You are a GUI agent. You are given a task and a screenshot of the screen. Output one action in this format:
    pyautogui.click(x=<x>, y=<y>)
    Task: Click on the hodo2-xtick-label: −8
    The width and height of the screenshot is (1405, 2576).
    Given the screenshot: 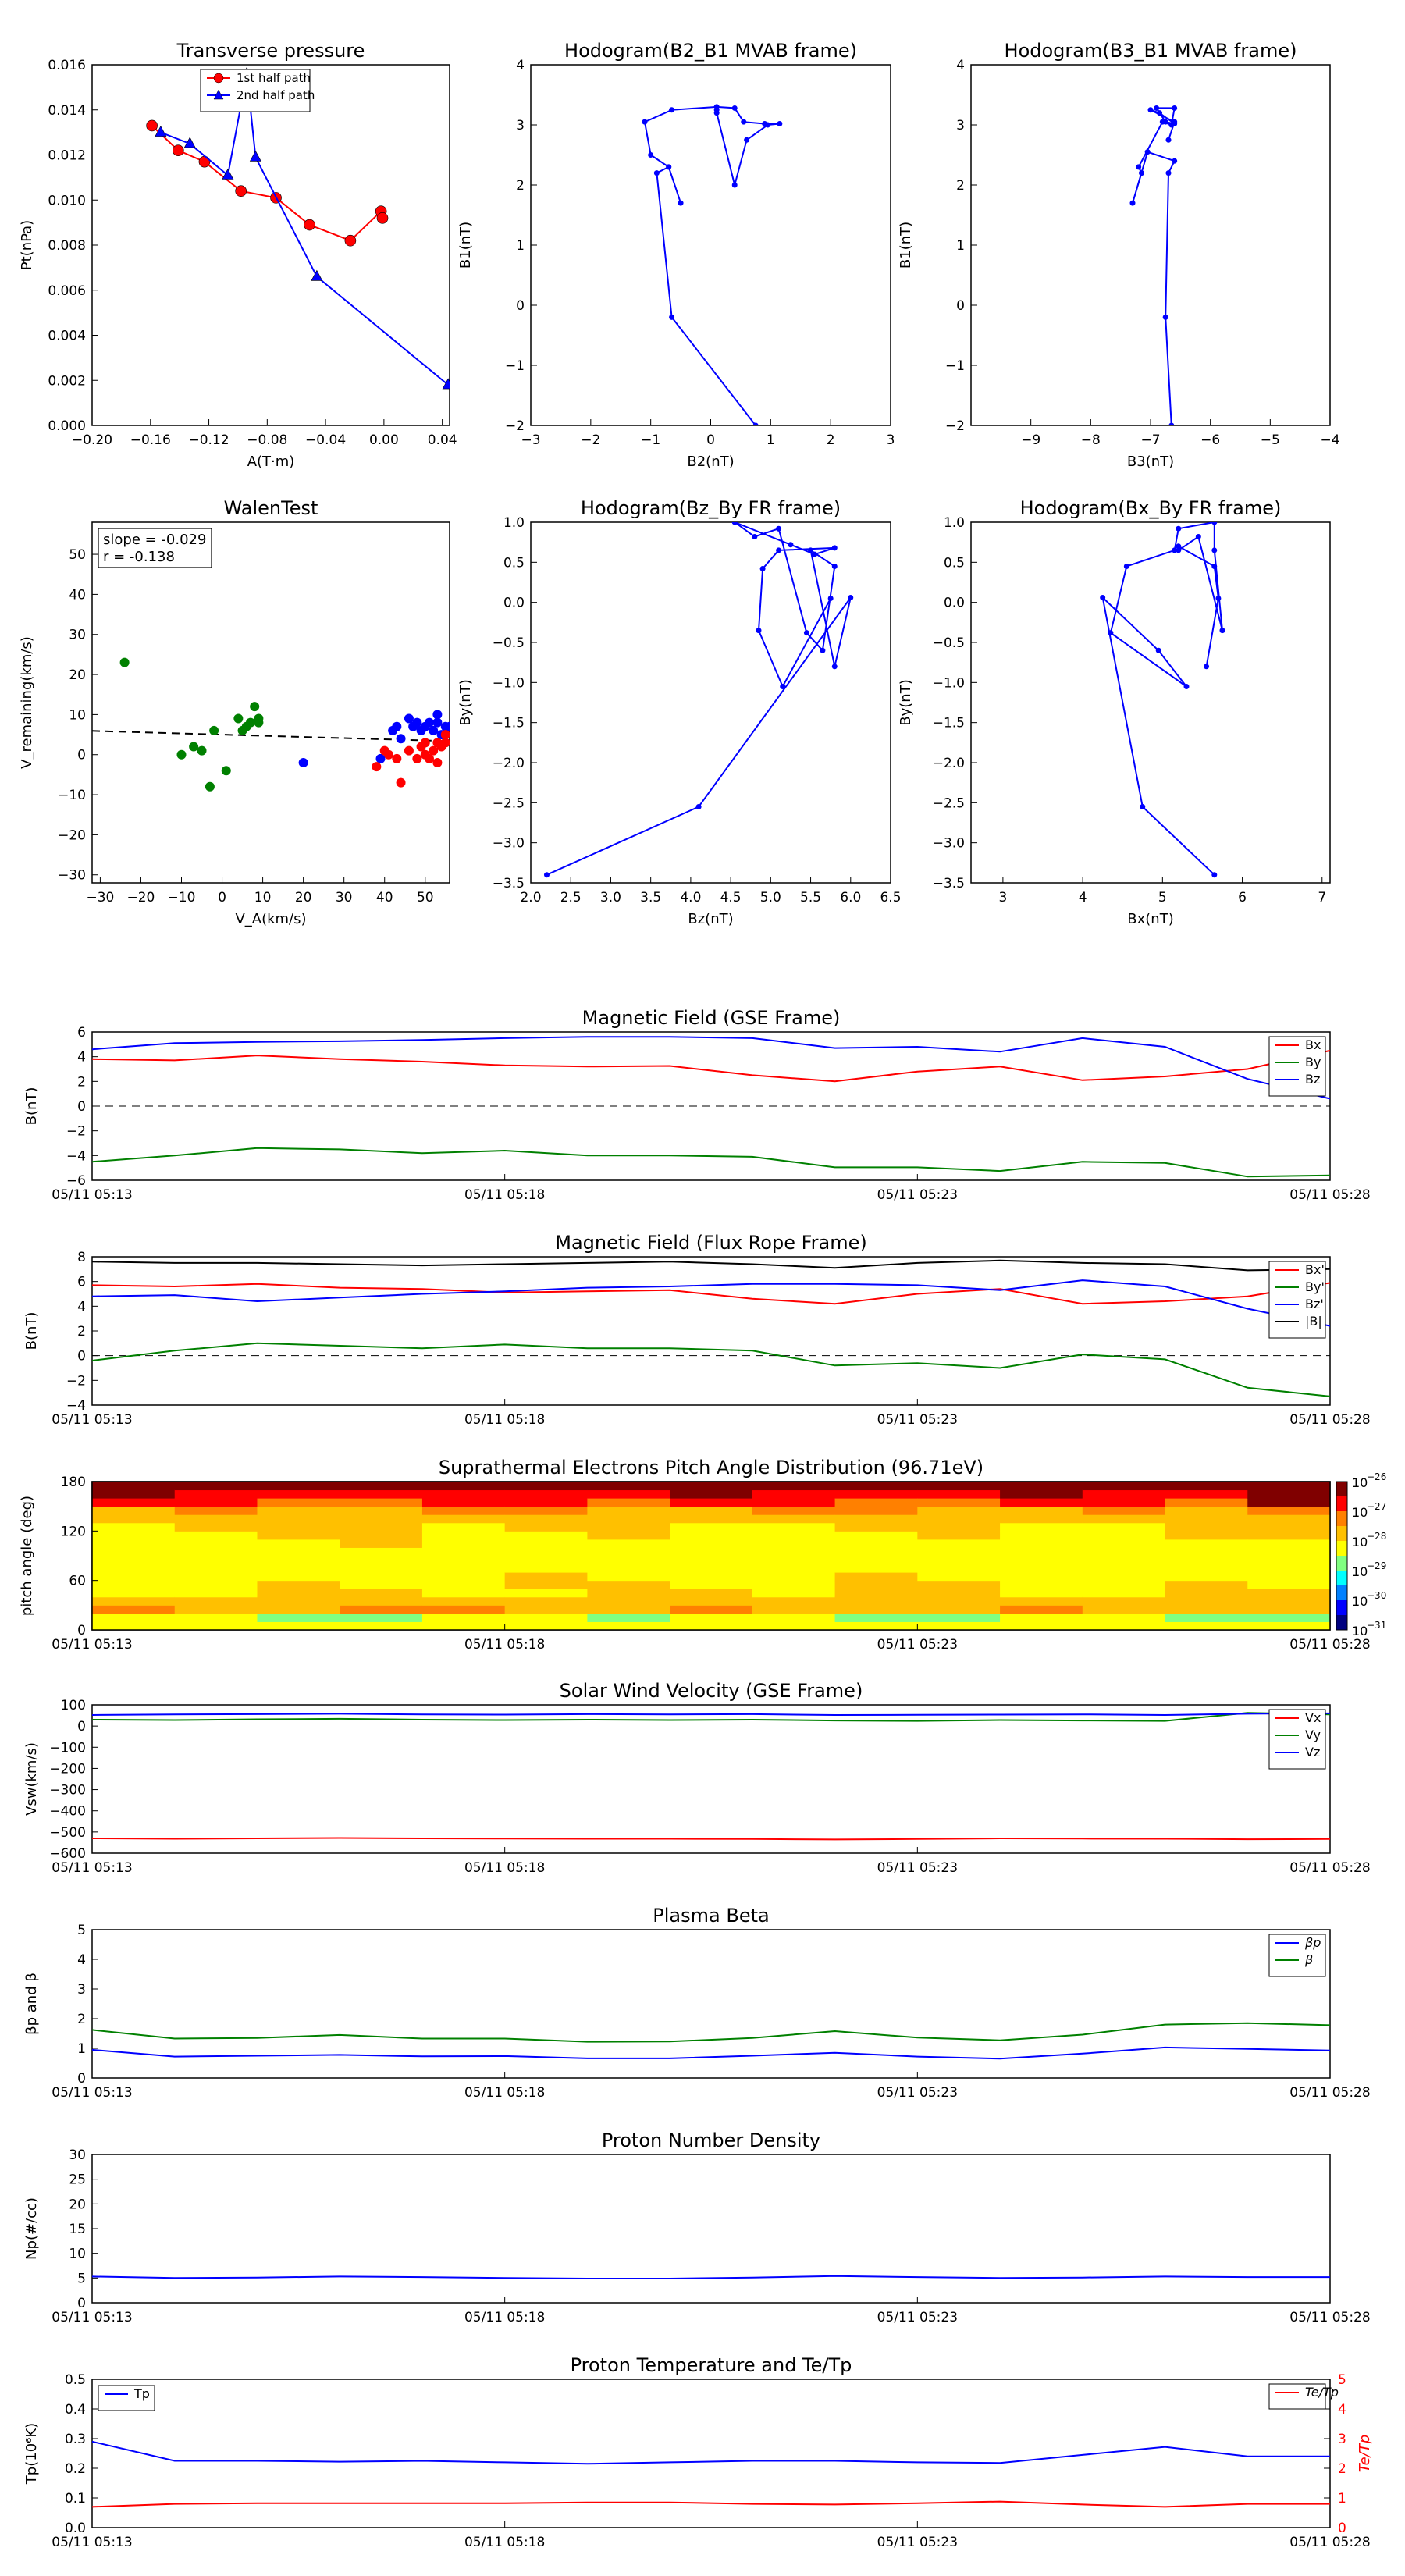 What is the action you would take?
    pyautogui.click(x=1091, y=440)
    